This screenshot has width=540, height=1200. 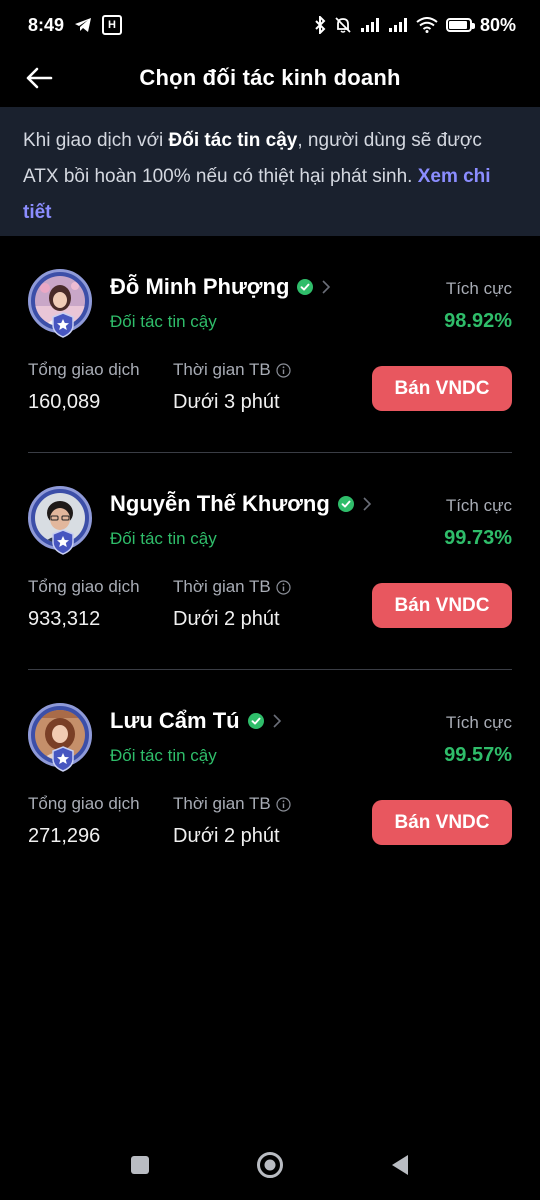 I want to click on arrow-left-icon, so click(x=39, y=78).